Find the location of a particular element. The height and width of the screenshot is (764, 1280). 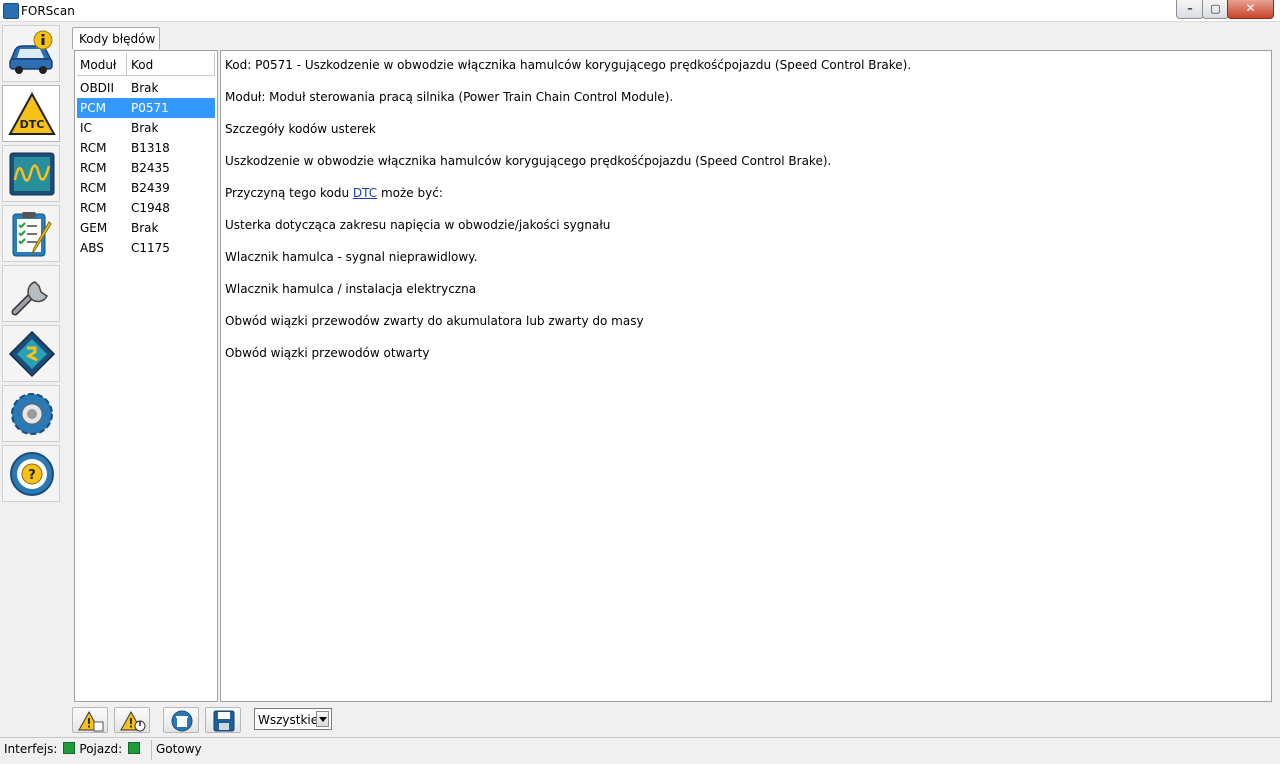

car-info-icon is located at coordinates (31, 52).